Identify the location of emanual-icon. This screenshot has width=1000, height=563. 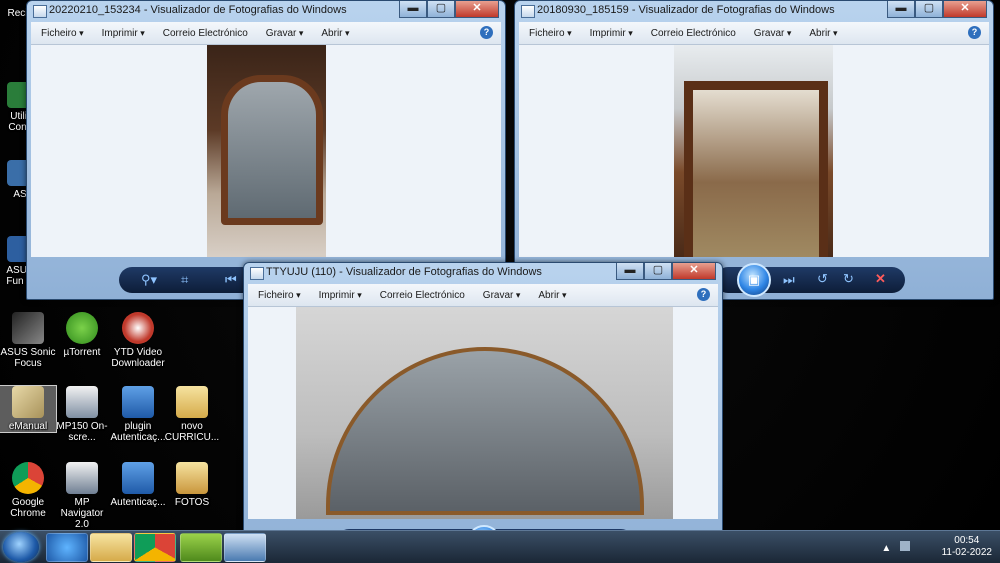
(28, 402).